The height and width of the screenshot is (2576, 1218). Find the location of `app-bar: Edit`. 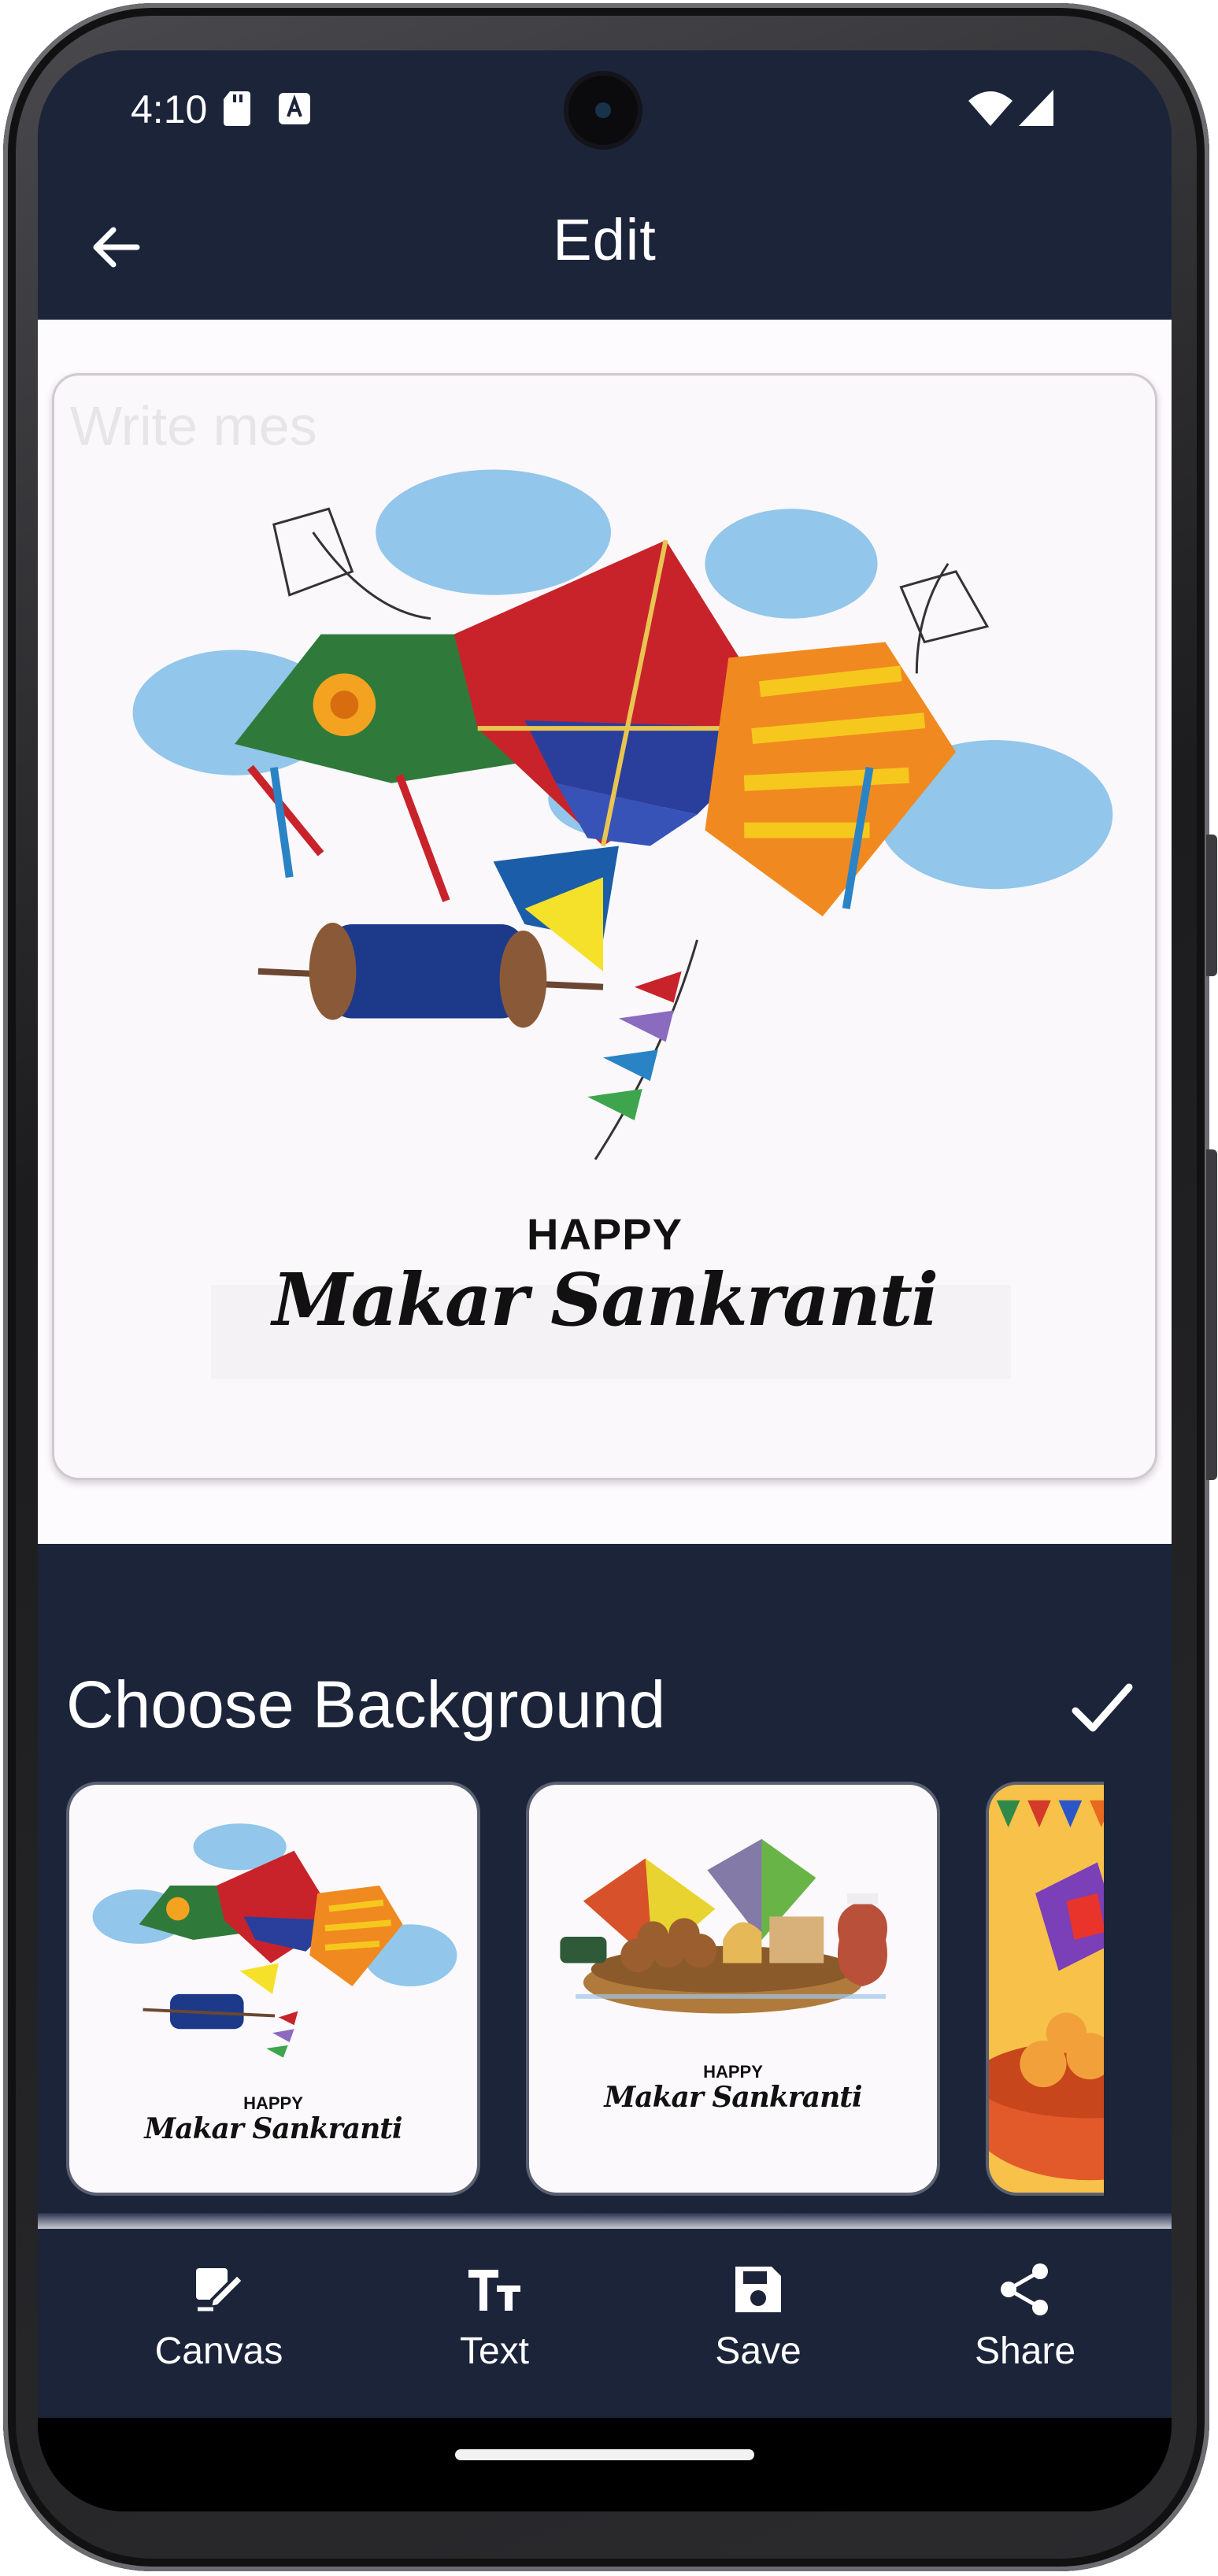

app-bar: Edit is located at coordinates (605, 244).